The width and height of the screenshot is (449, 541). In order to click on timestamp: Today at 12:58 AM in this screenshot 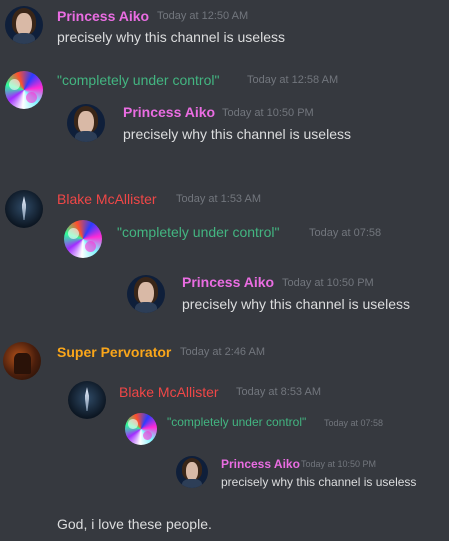, I will do `click(293, 80)`.